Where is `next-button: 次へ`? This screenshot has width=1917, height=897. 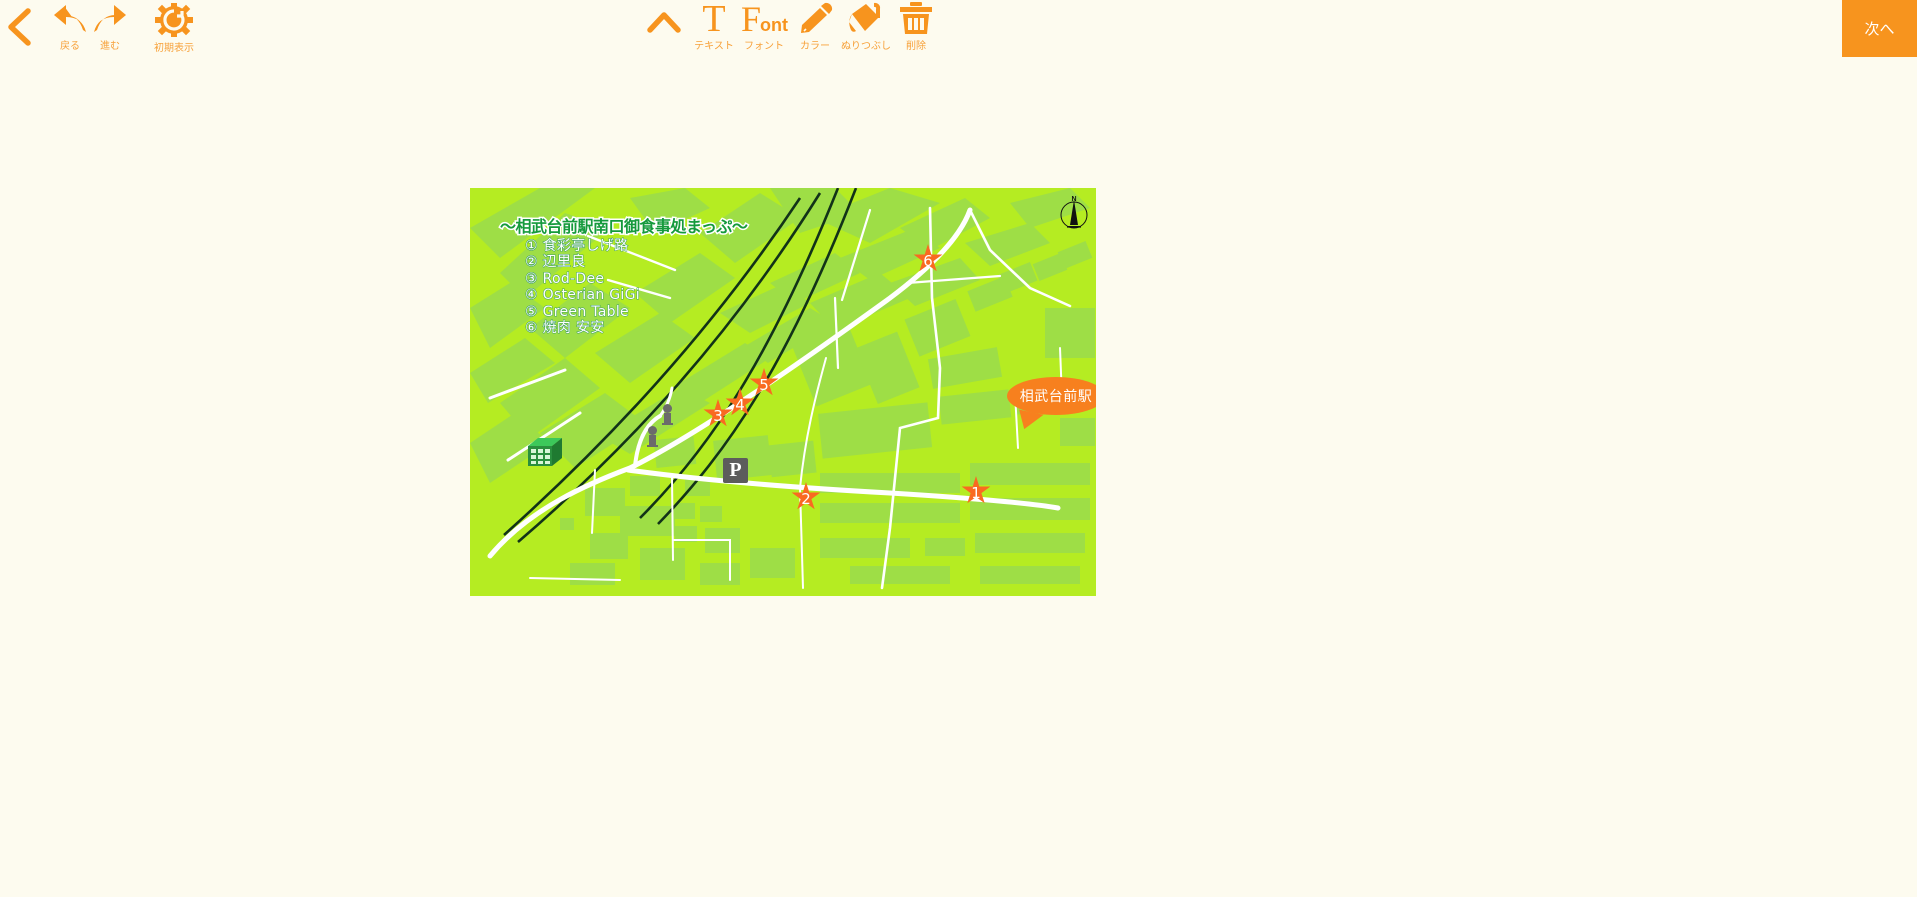 next-button: 次へ is located at coordinates (1879, 28).